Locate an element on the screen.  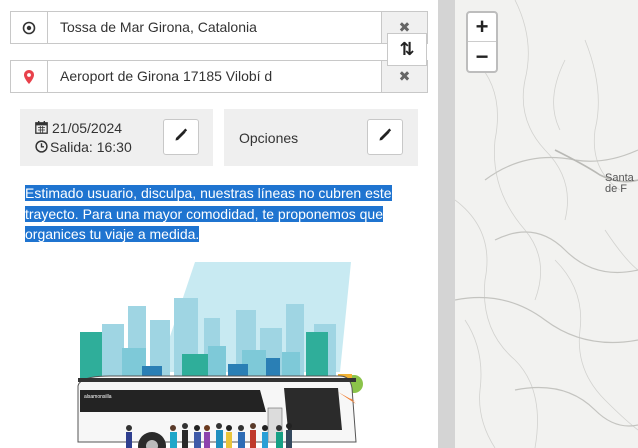
close-icon: ✖ is located at coordinates (404, 76).